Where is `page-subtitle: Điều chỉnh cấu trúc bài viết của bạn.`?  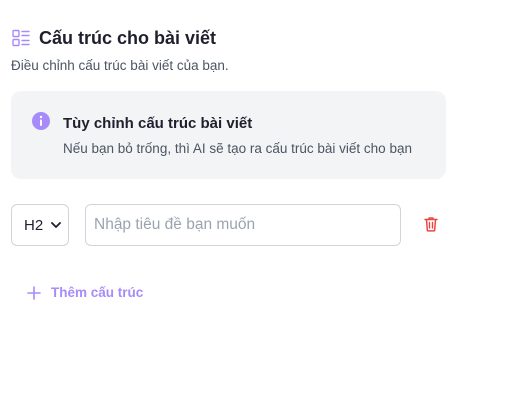
page-subtitle: Điều chỉnh cấu trúc bài viết của bạn. is located at coordinates (120, 65).